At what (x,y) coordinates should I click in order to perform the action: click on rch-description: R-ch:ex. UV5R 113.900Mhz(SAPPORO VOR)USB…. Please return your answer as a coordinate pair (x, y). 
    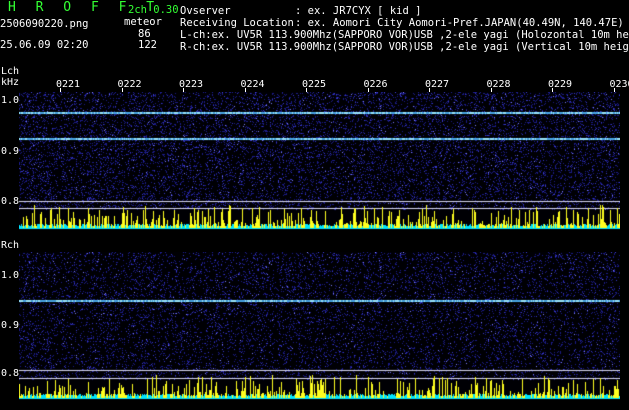
    Looking at the image, I should click on (404, 47).